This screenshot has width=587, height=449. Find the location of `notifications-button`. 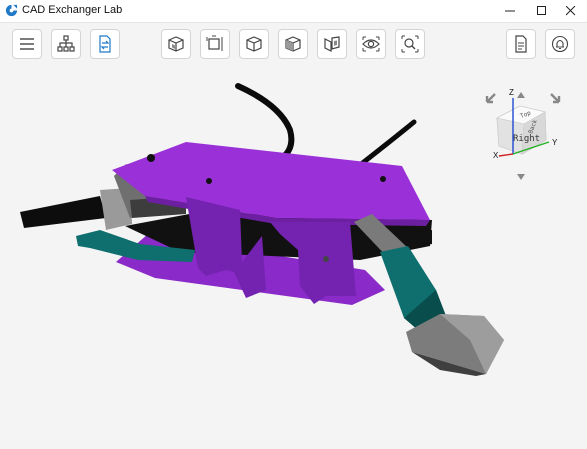

notifications-button is located at coordinates (560, 44).